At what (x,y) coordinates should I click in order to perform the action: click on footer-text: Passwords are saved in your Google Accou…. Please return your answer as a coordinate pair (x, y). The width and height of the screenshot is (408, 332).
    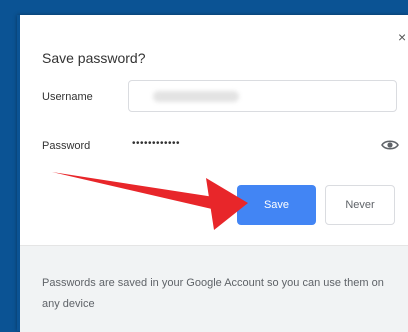
    Looking at the image, I should click on (213, 293).